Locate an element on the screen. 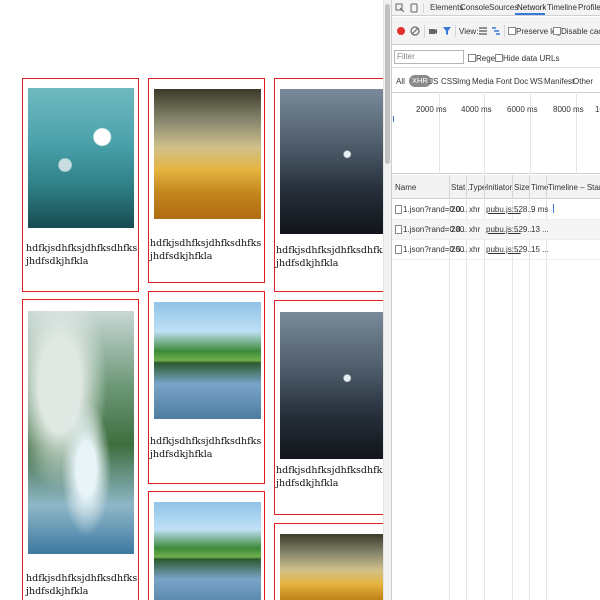 The height and width of the screenshot is (600, 600). timeline-tick: 6000 ms is located at coordinates (522, 109).